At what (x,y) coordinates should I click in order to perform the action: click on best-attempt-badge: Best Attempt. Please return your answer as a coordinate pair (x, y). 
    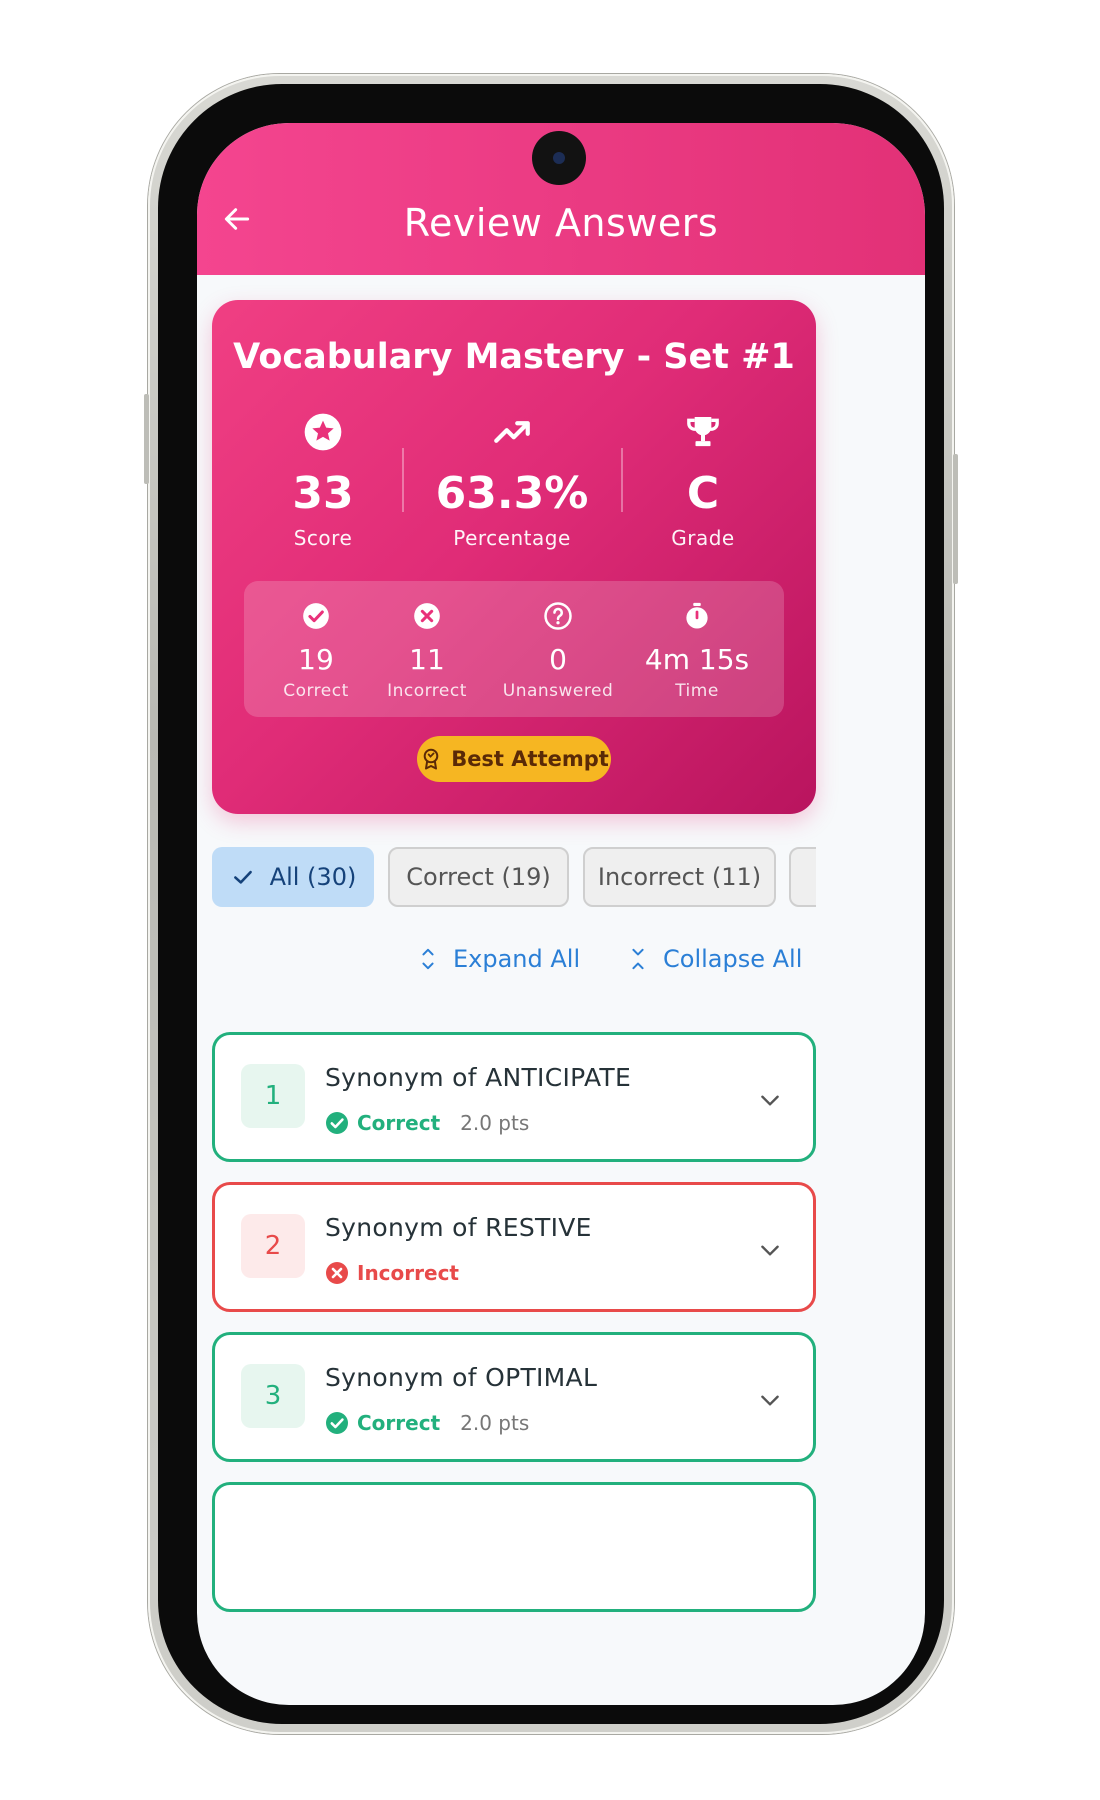
    Looking at the image, I should click on (514, 759).